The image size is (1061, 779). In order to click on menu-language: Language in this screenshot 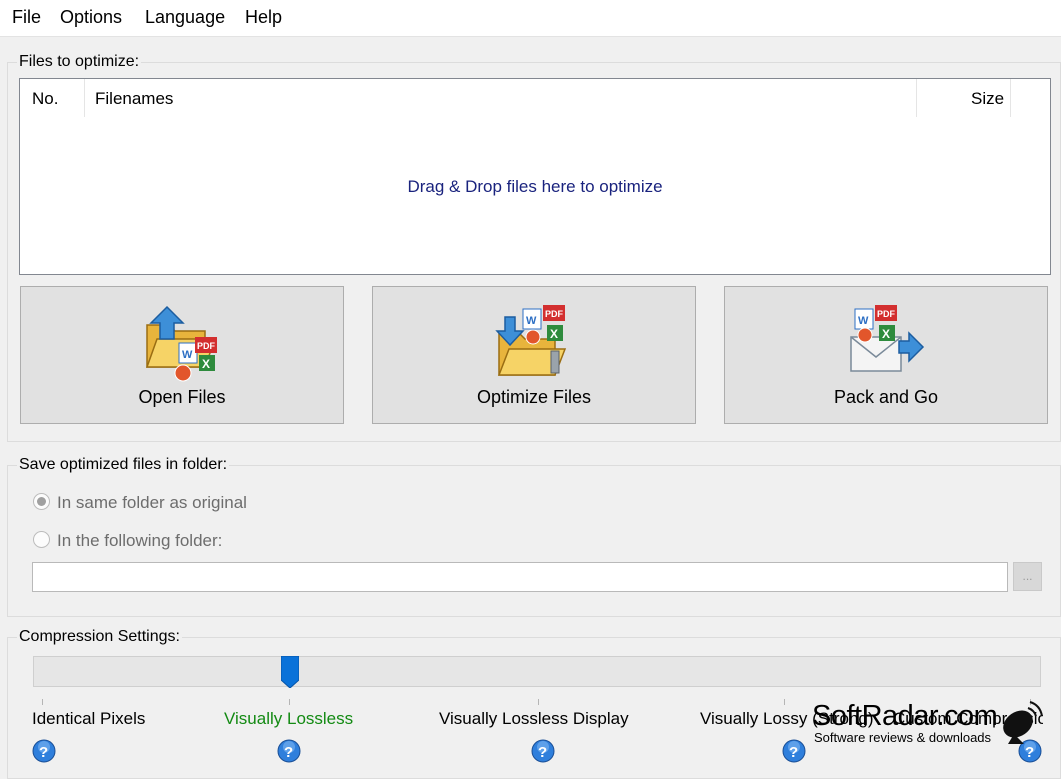, I will do `click(185, 17)`.